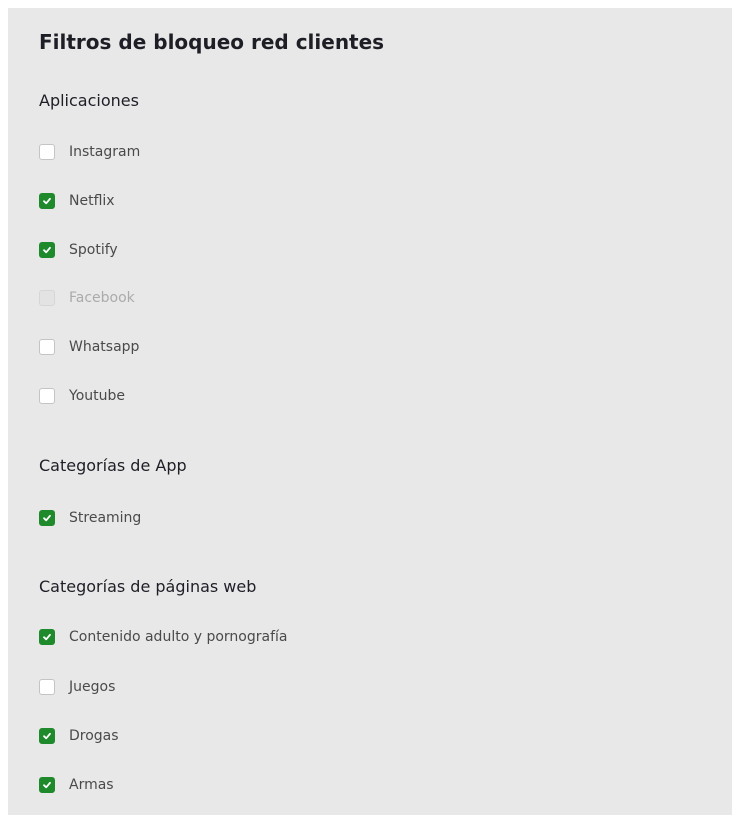 Image resolution: width=738 pixels, height=823 pixels. Describe the element at coordinates (97, 396) in the screenshot. I see `option-label: Youtube` at that location.